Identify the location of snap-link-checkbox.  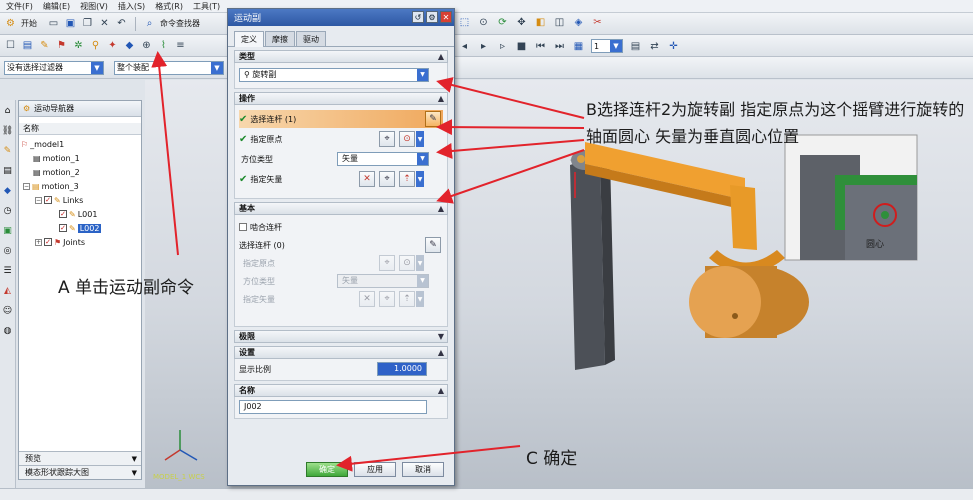
(243, 227).